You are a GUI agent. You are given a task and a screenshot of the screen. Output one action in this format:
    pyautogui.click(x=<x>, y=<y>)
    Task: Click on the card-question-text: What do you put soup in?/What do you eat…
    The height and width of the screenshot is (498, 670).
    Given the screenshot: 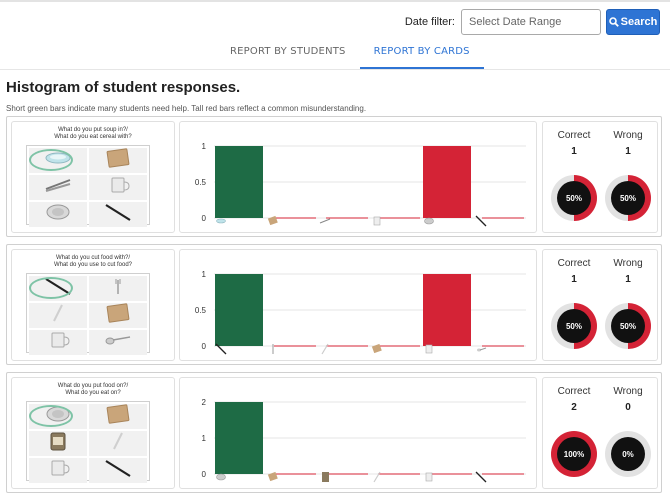 What is the action you would take?
    pyautogui.click(x=93, y=134)
    